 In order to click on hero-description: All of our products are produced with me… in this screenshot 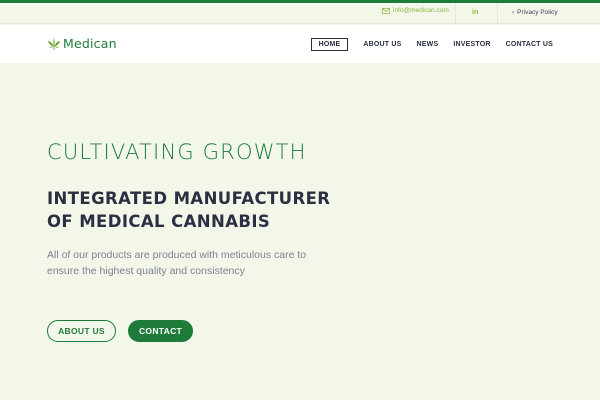, I will do `click(177, 263)`.